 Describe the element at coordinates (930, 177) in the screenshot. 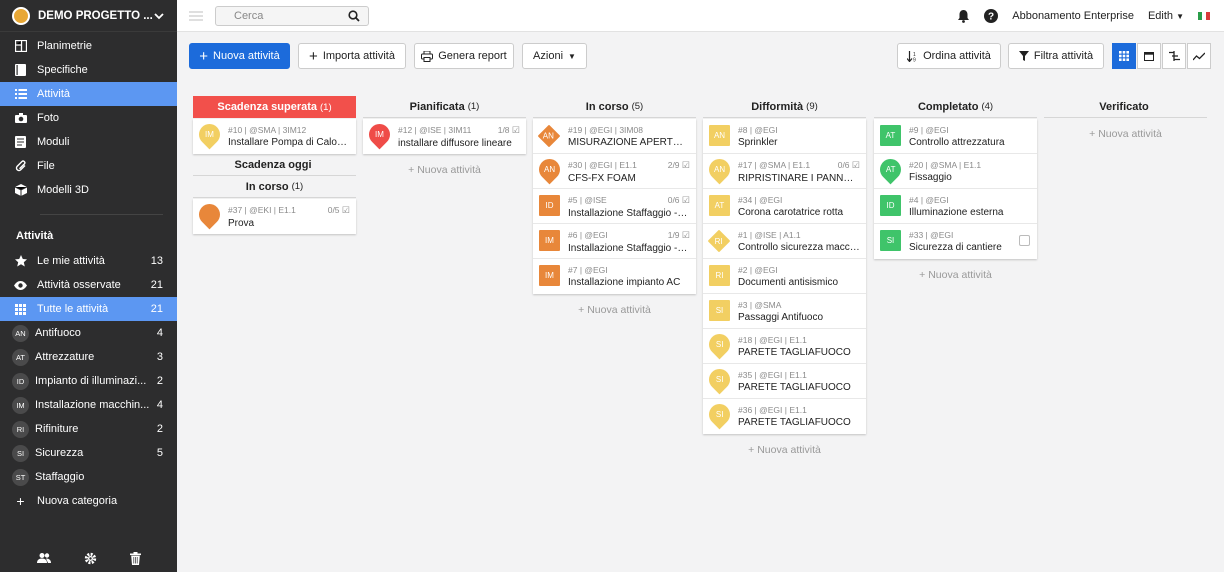

I see `card-title: Fissaggio` at that location.